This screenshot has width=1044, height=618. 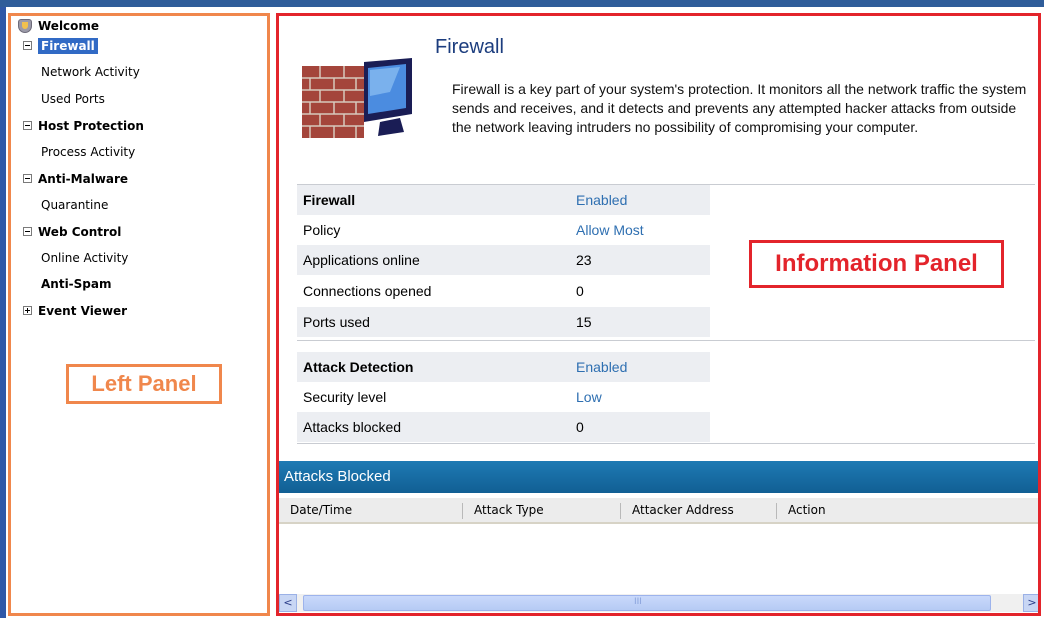 What do you see at coordinates (660, 477) in the screenshot?
I see `attacks-blocked-header: Attacks Blocked` at bounding box center [660, 477].